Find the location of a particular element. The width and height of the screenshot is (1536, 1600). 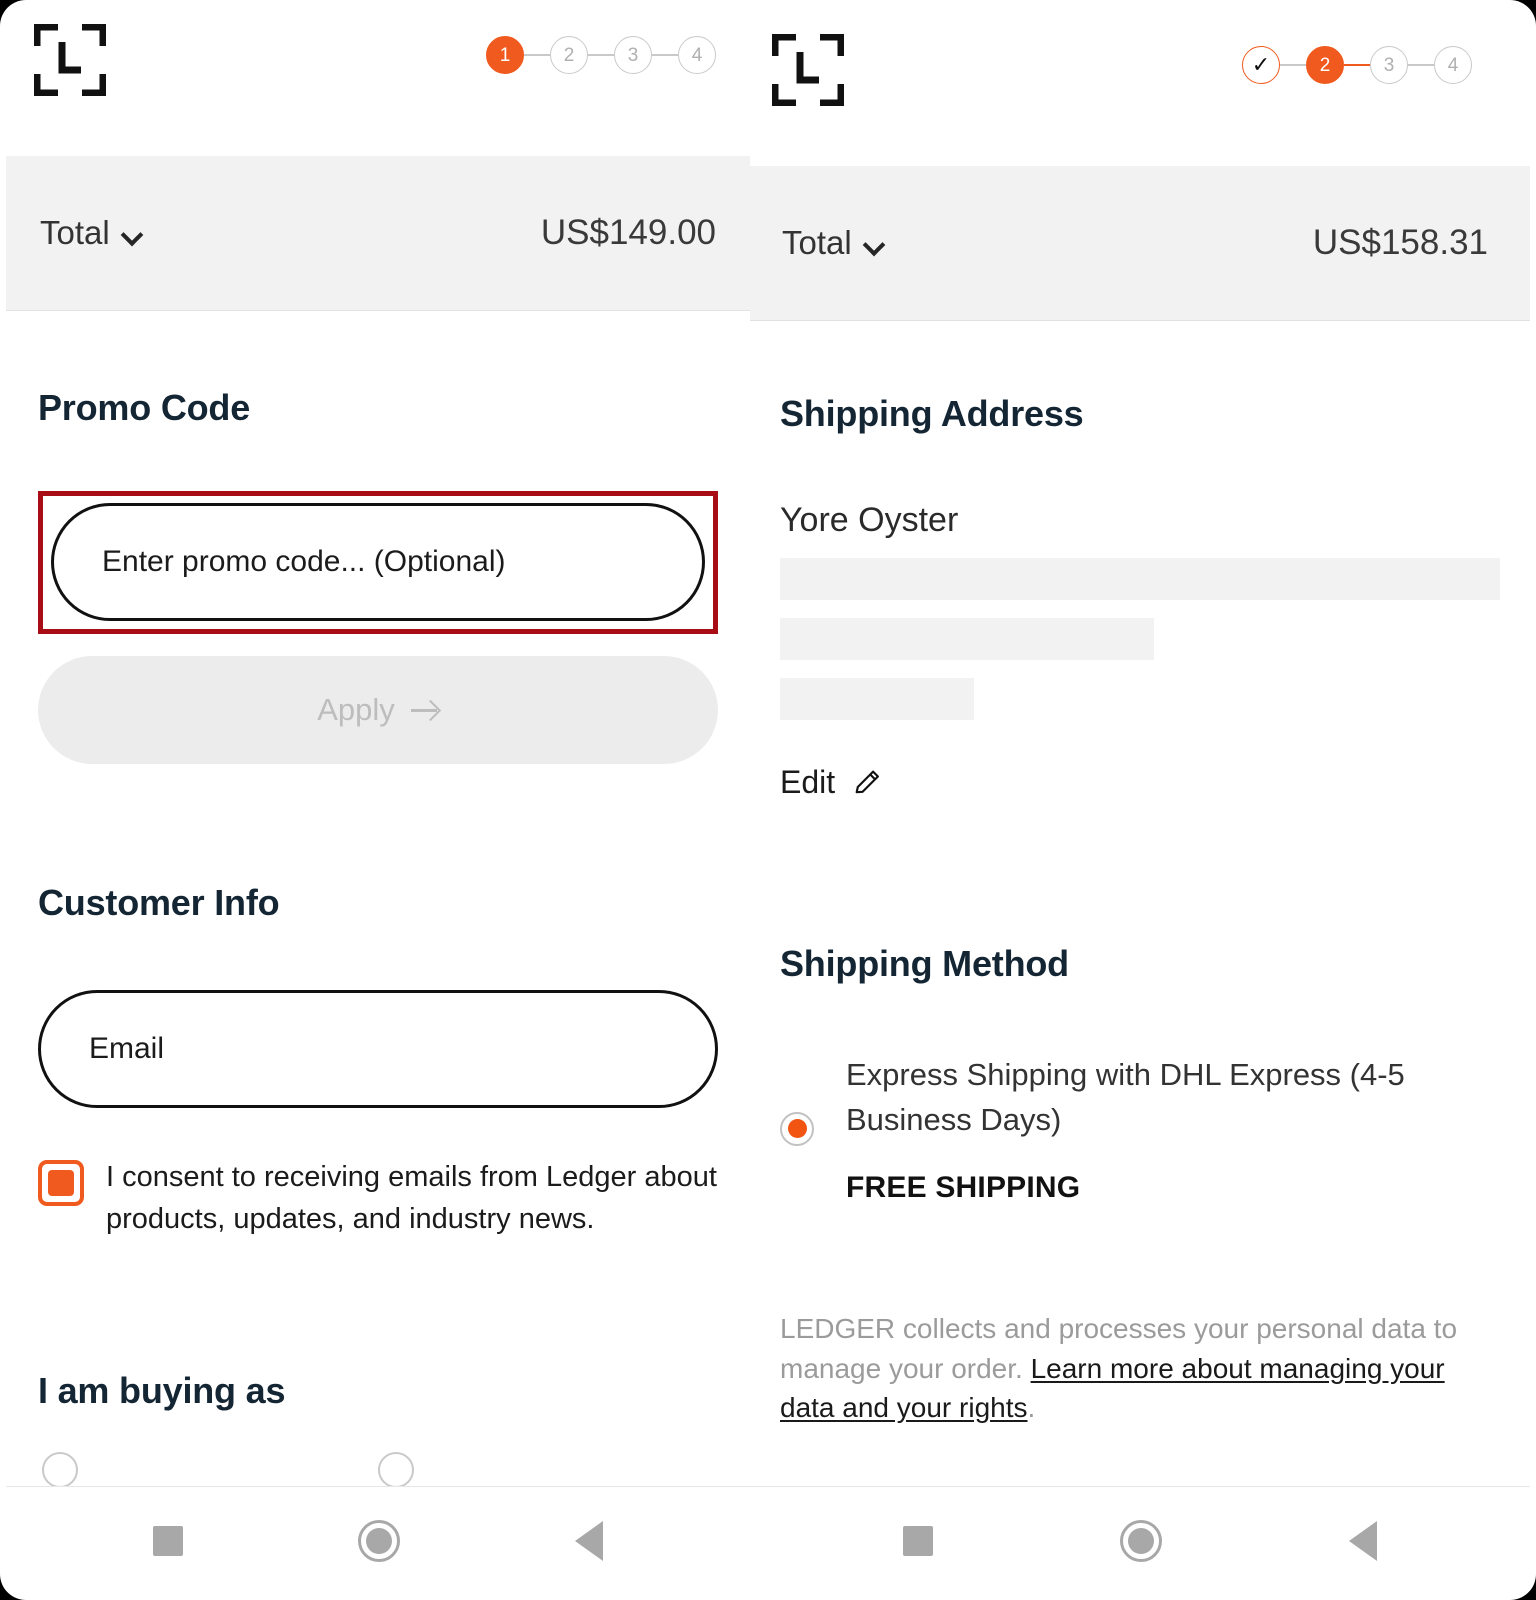

annotation-highlight-box: Enter promo code... (Optional) is located at coordinates (378, 562).